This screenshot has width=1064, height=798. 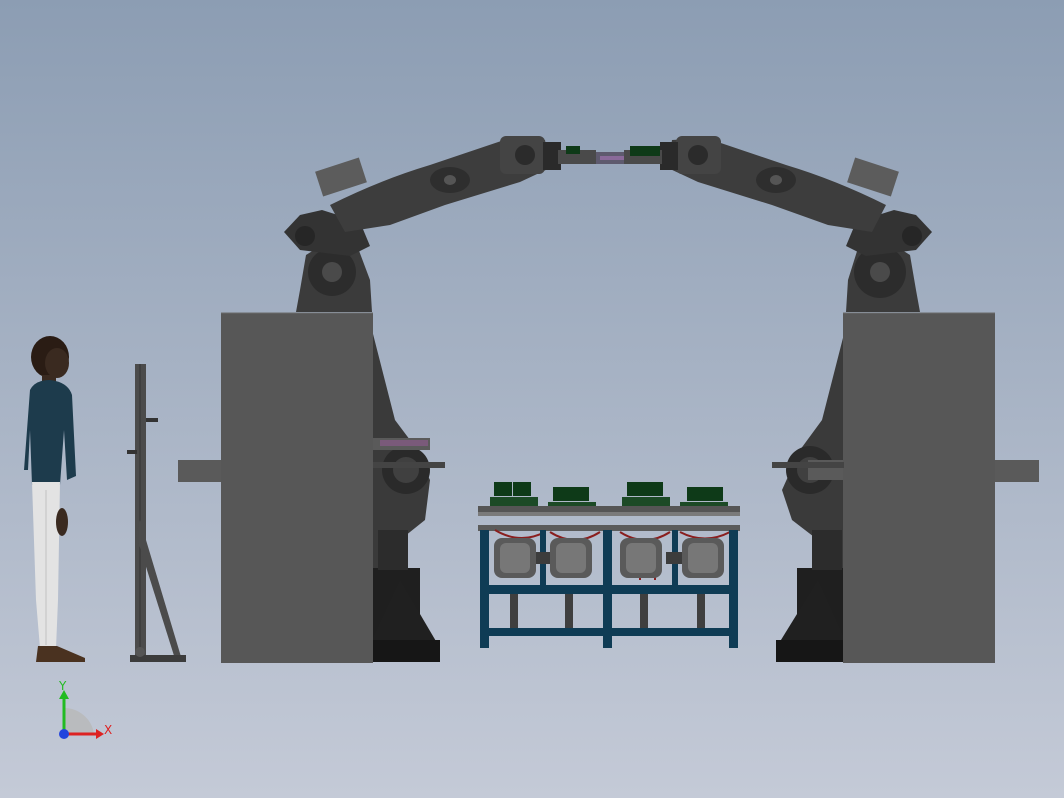 I want to click on left-industrial-robot, so click(x=471, y=224).